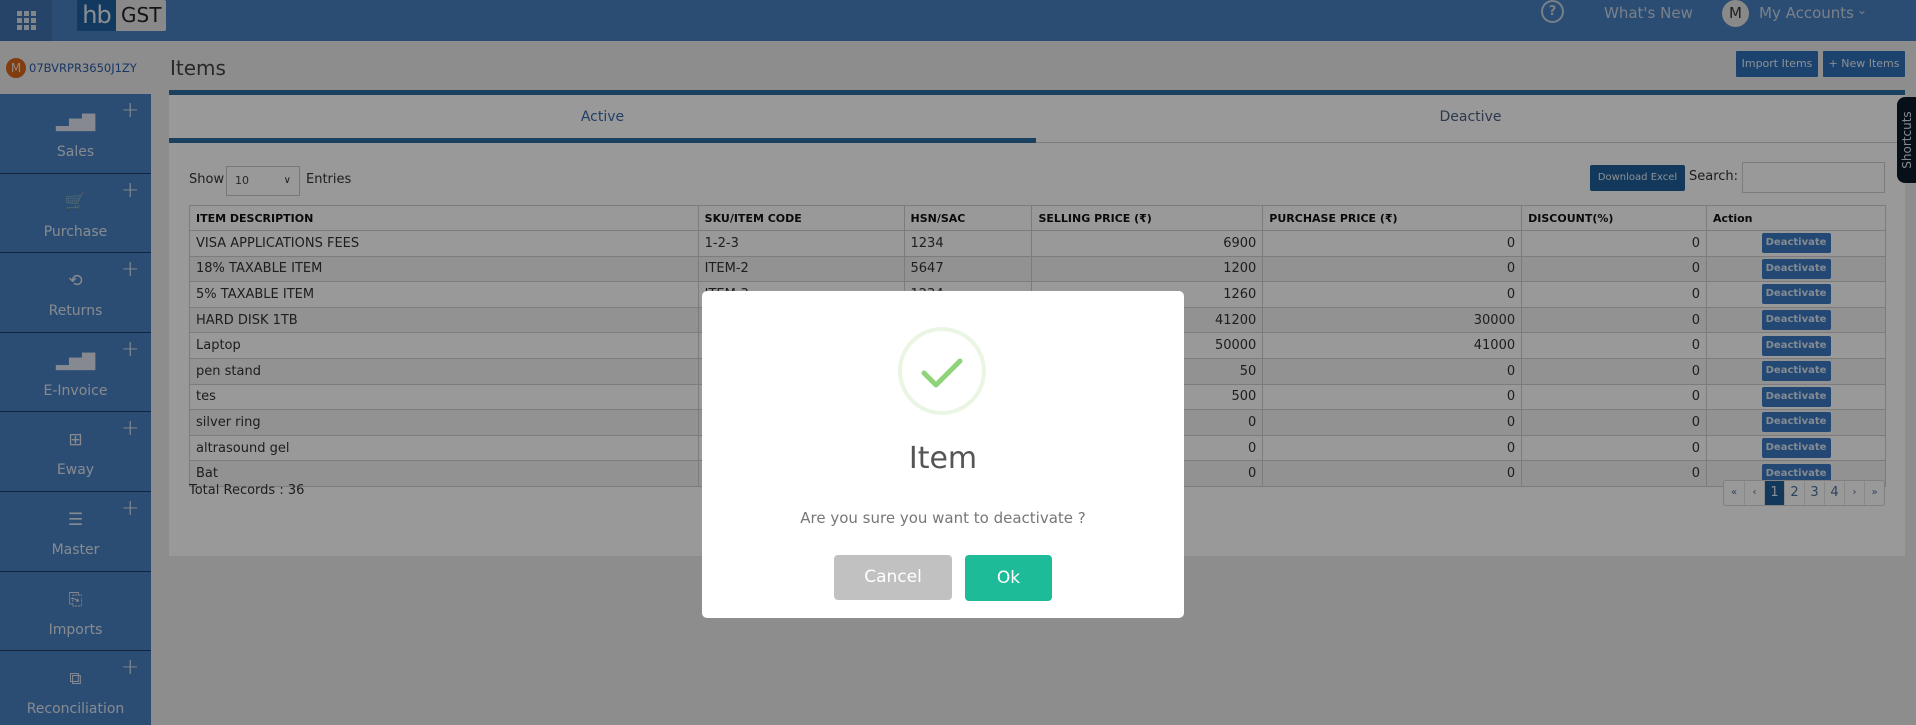 The height and width of the screenshot is (725, 1916). I want to click on ok-button: Ok, so click(1008, 578).